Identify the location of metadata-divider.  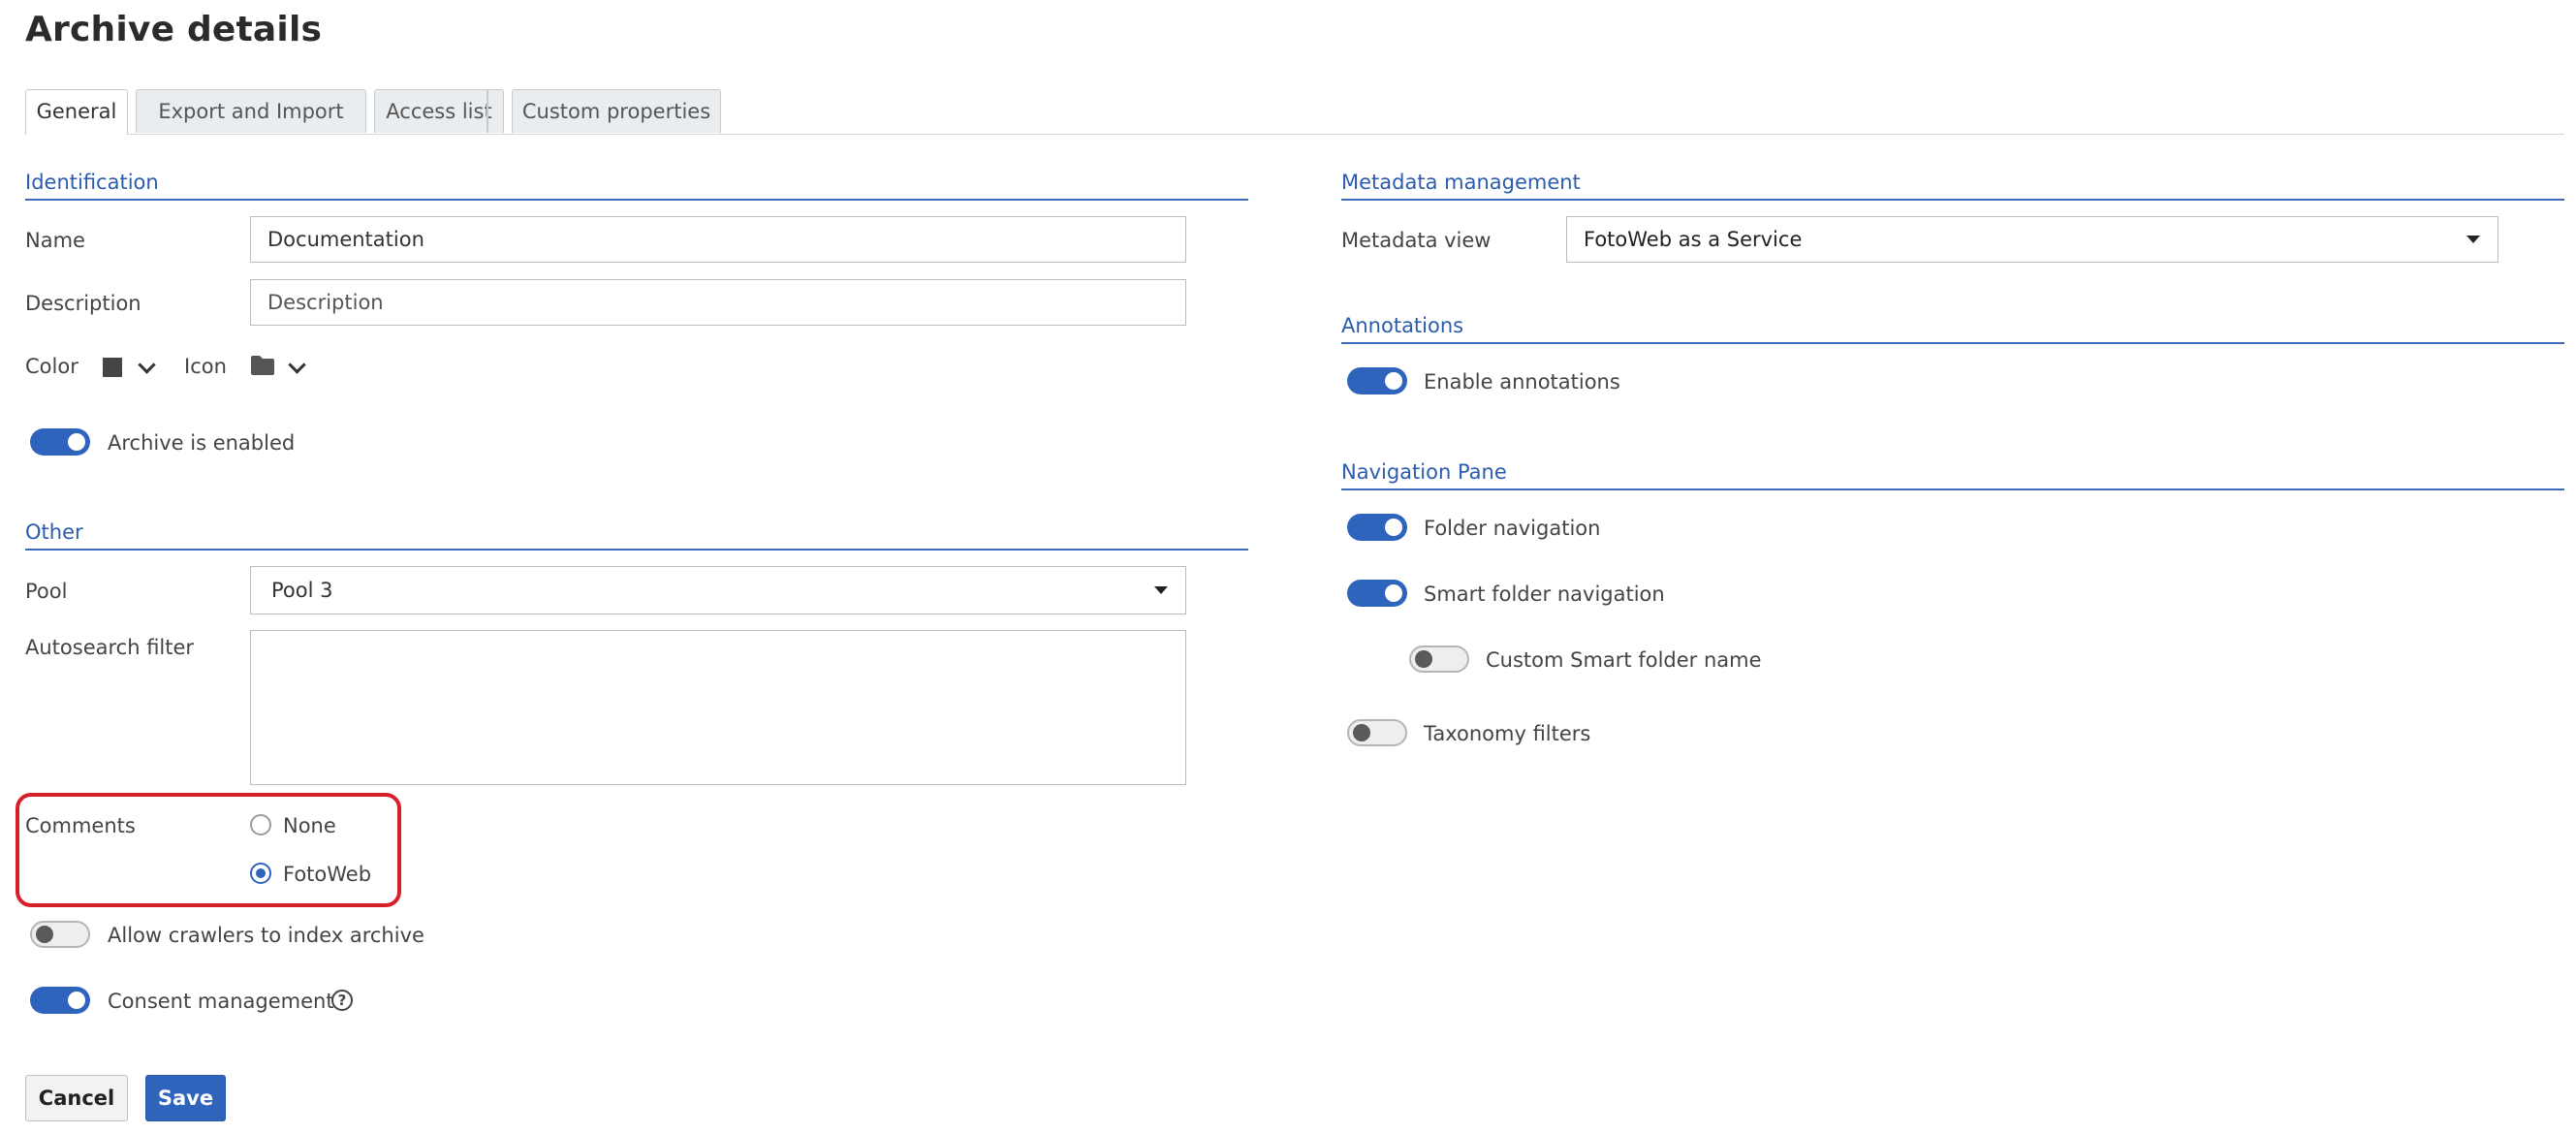
(1952, 200).